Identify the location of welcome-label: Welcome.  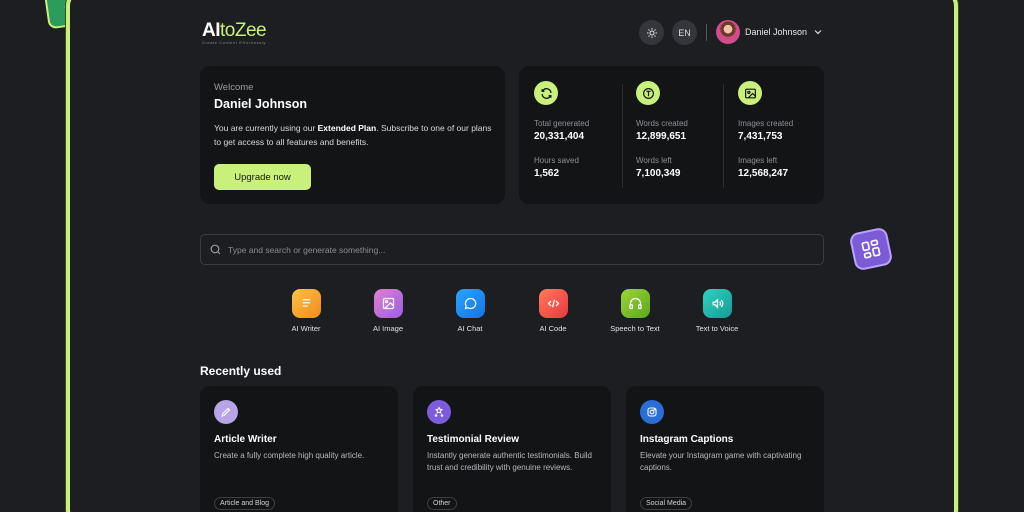
(234, 87).